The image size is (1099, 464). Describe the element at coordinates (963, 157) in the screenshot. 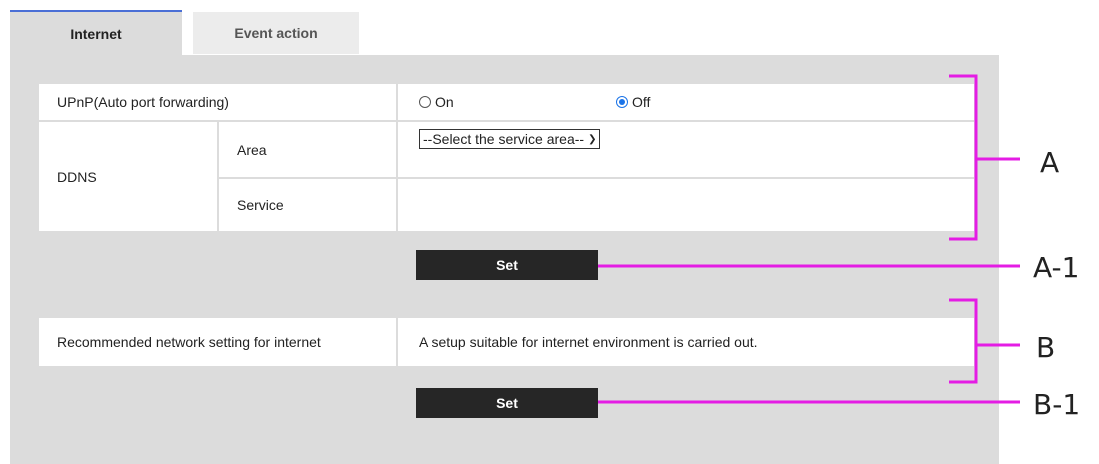

I see `bracket-a` at that location.